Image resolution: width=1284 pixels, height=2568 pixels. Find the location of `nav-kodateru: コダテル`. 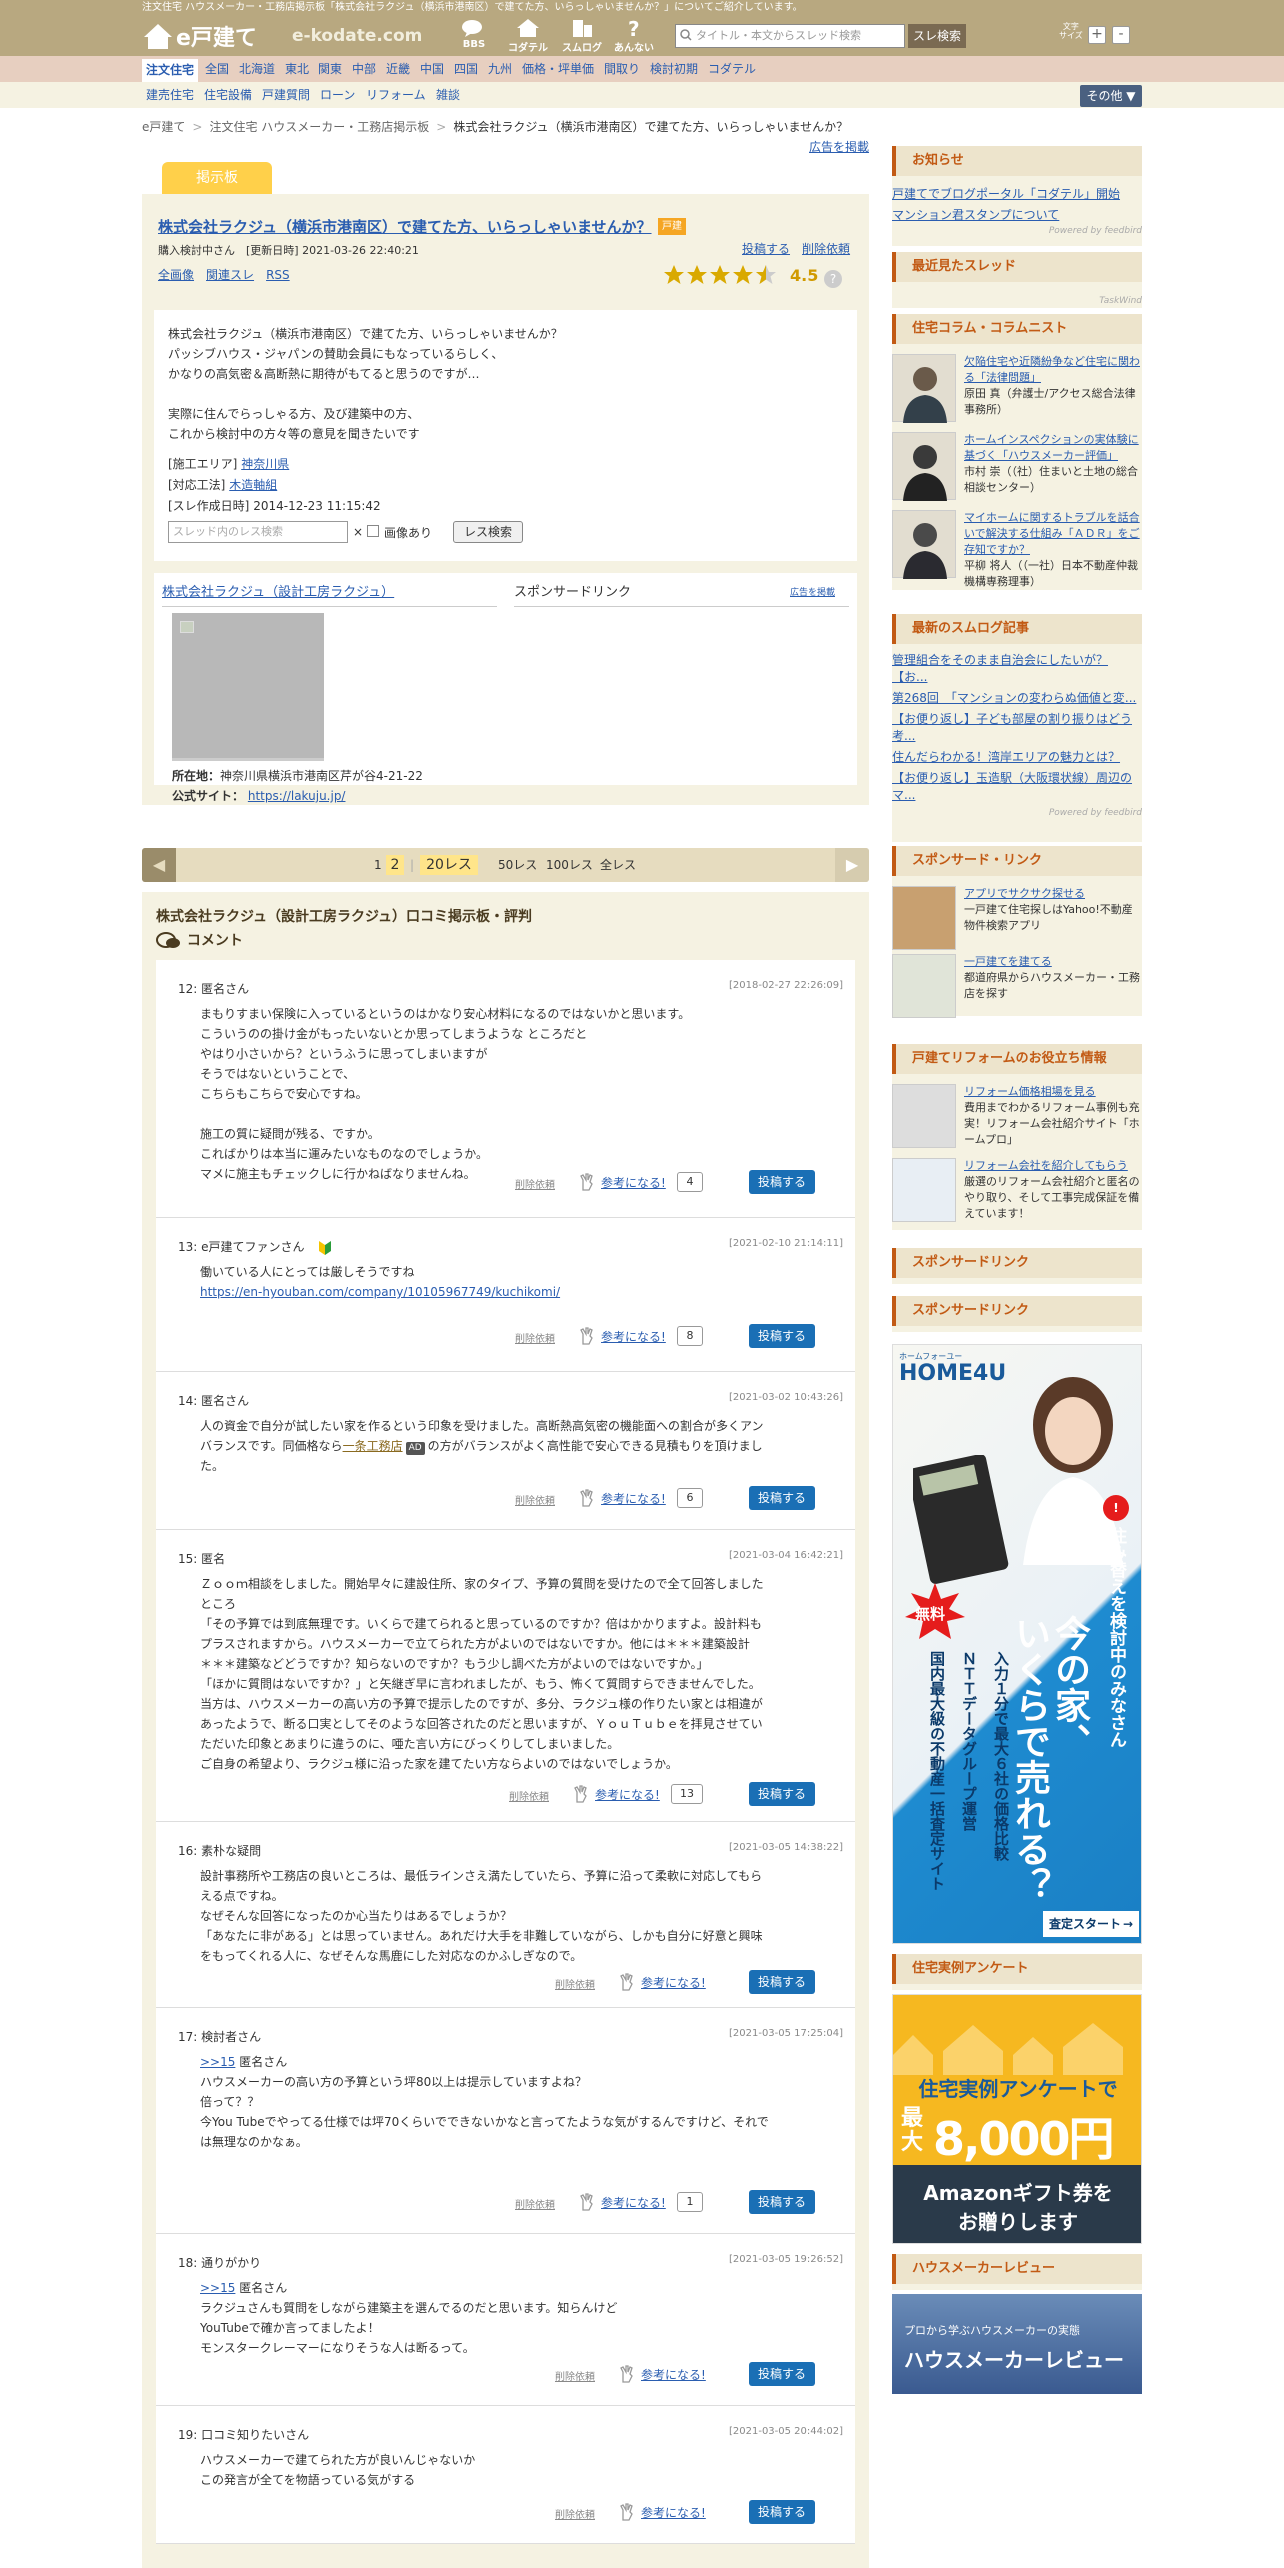

nav-kodateru: コダテル is located at coordinates (528, 36).